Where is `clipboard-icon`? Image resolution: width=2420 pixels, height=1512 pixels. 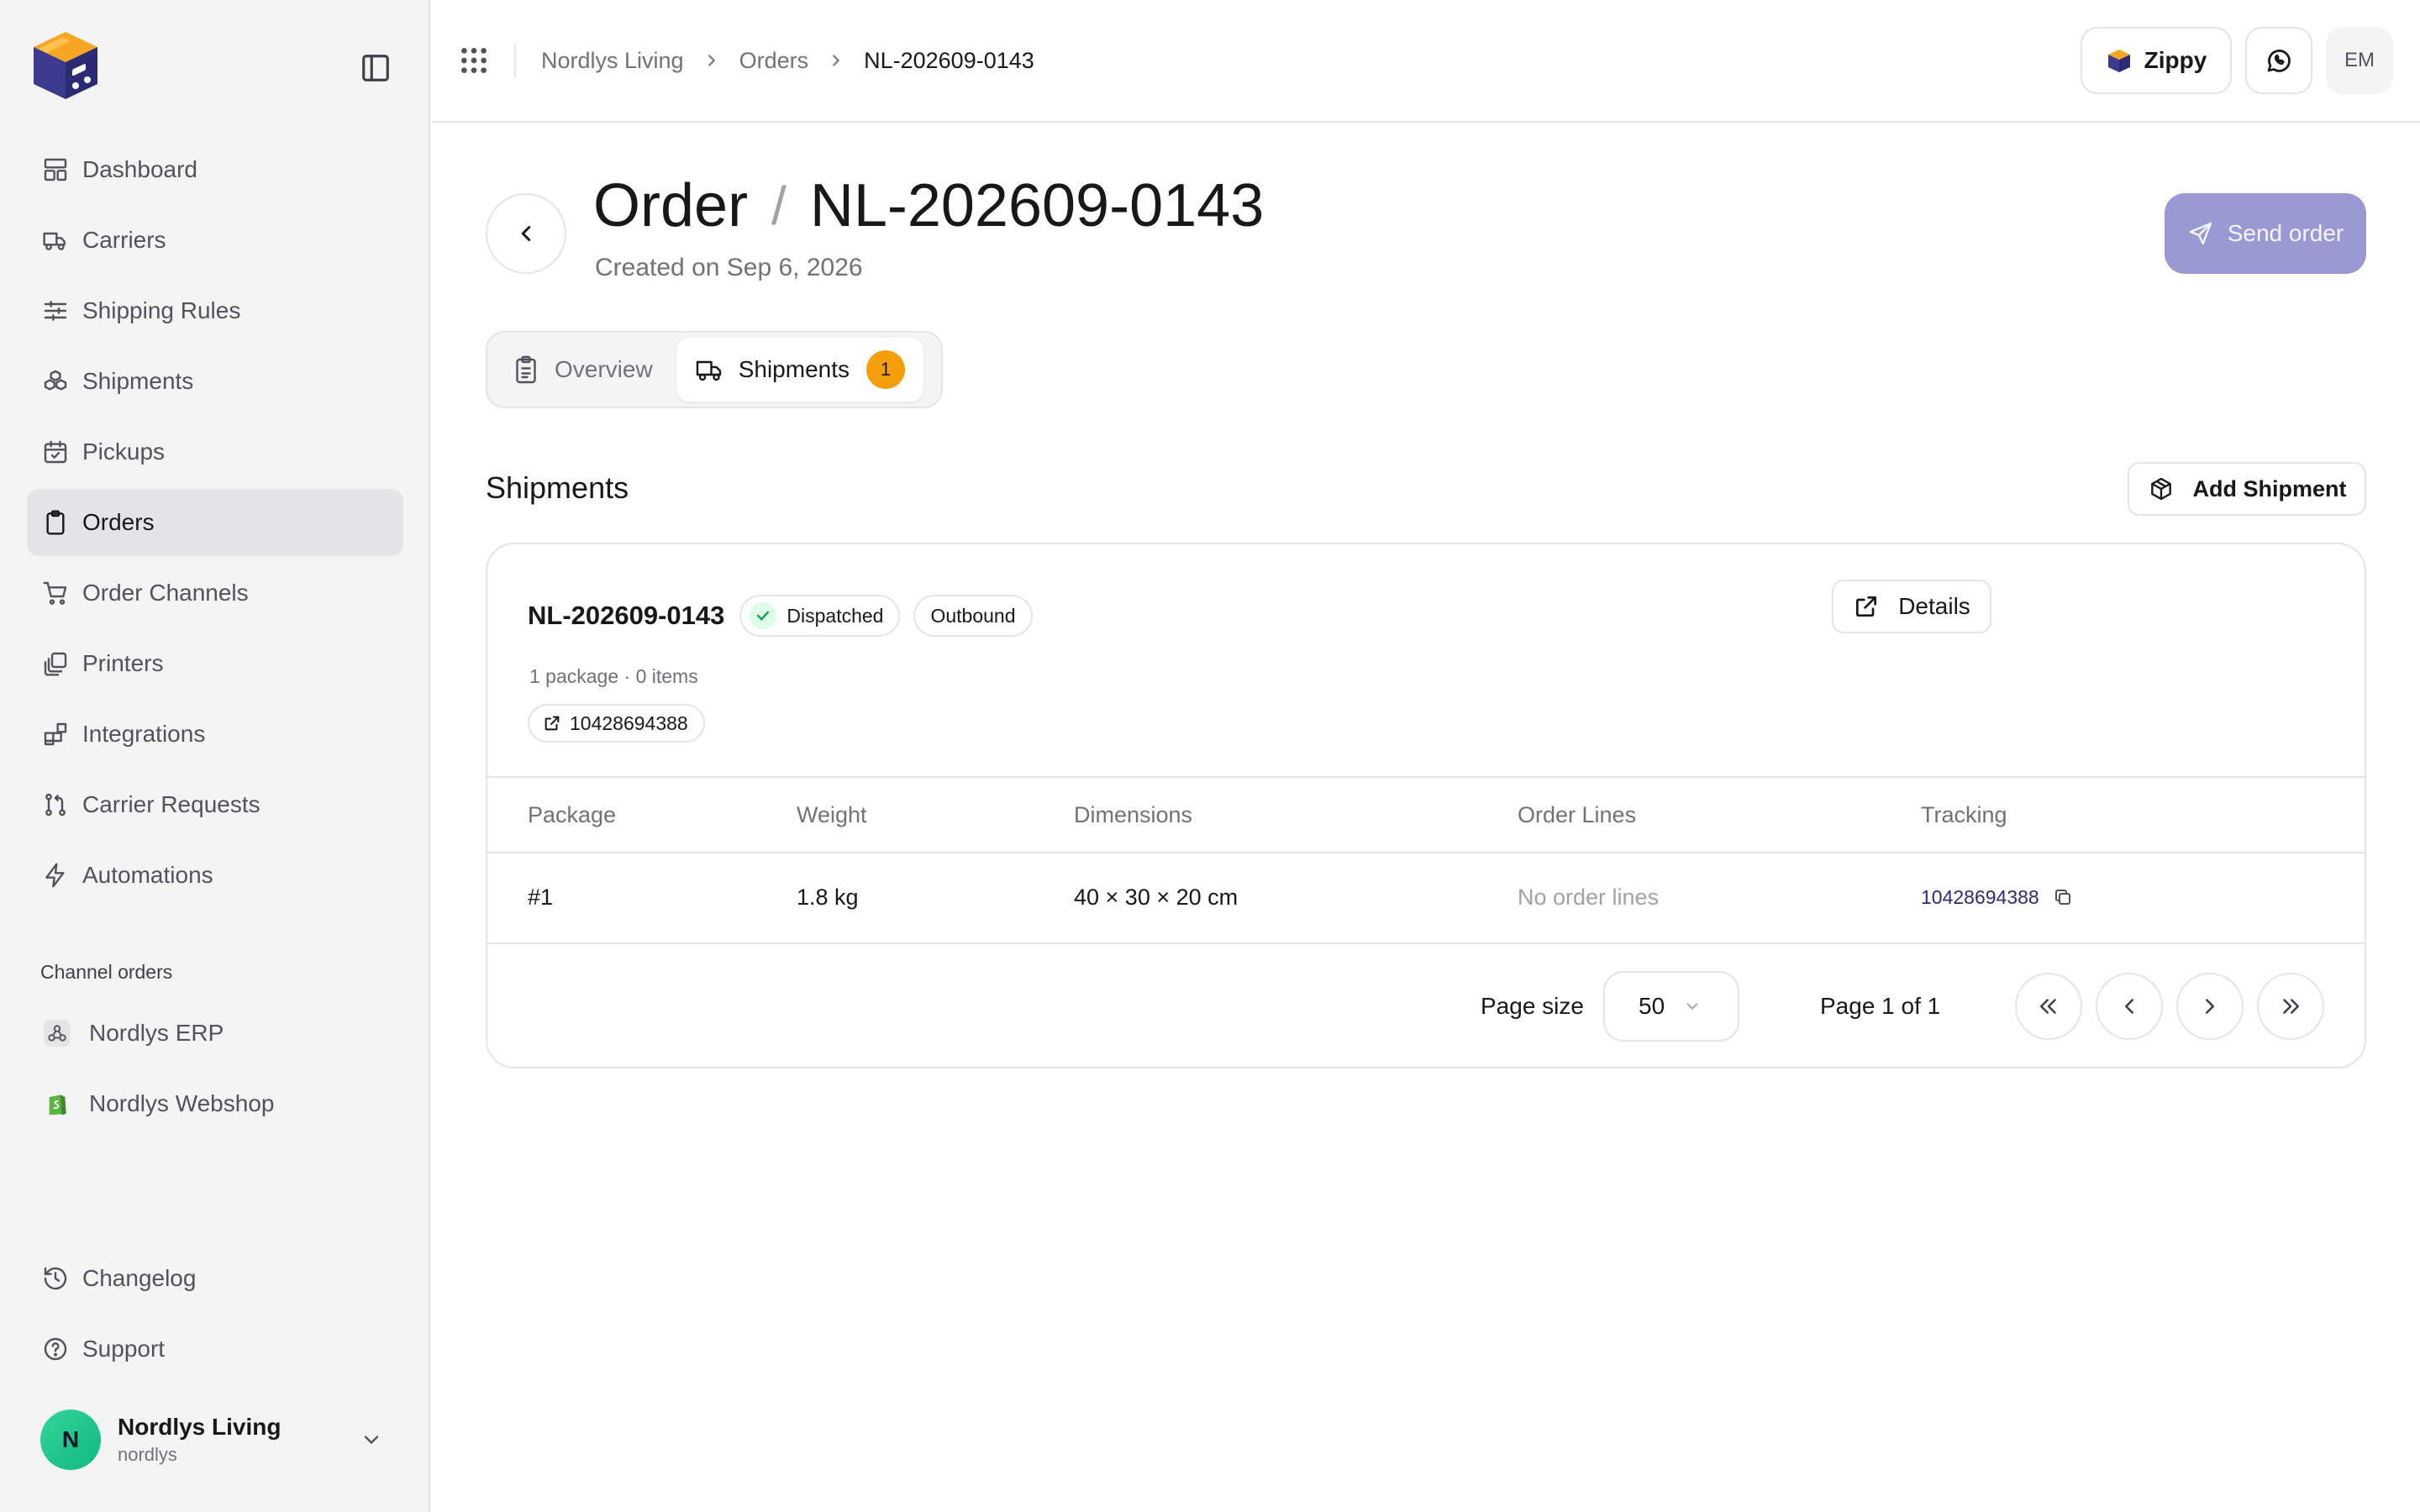 clipboard-icon is located at coordinates (55, 522).